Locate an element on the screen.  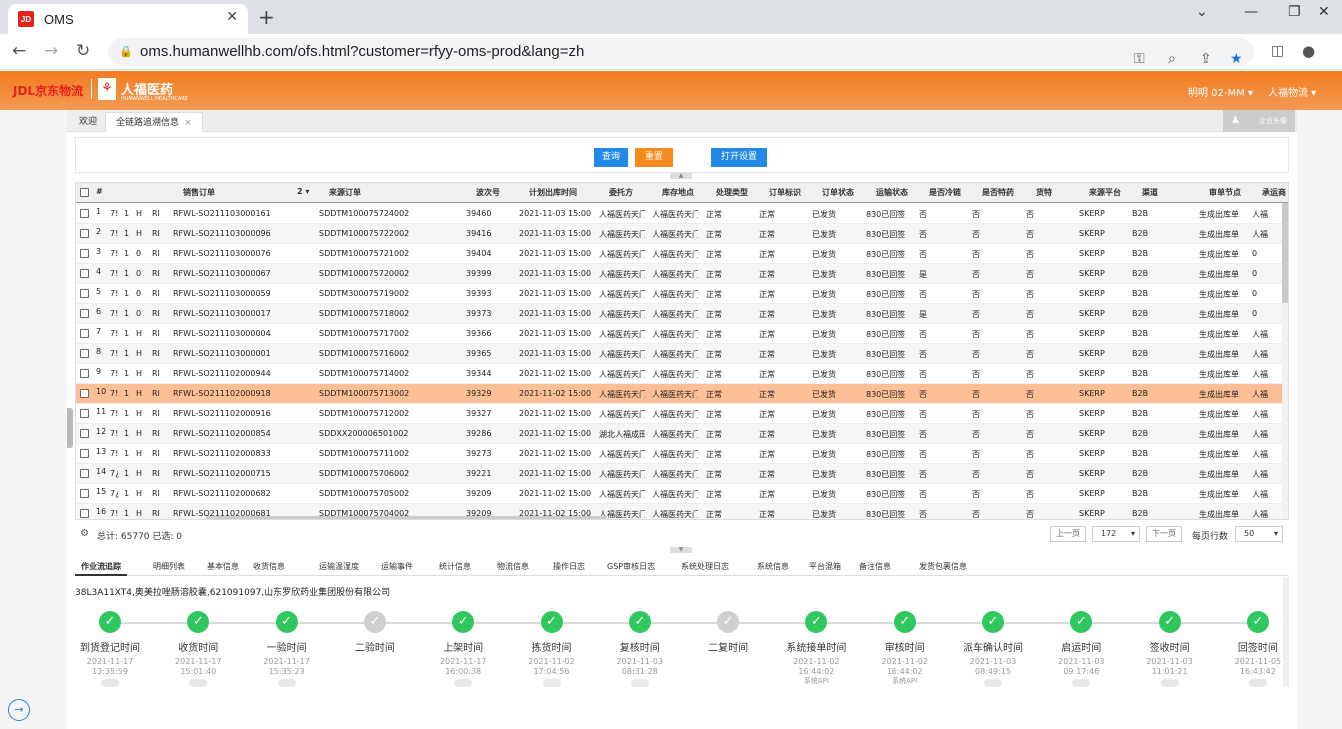
detail-tab: 发货包裹信息 is located at coordinates (943, 567).